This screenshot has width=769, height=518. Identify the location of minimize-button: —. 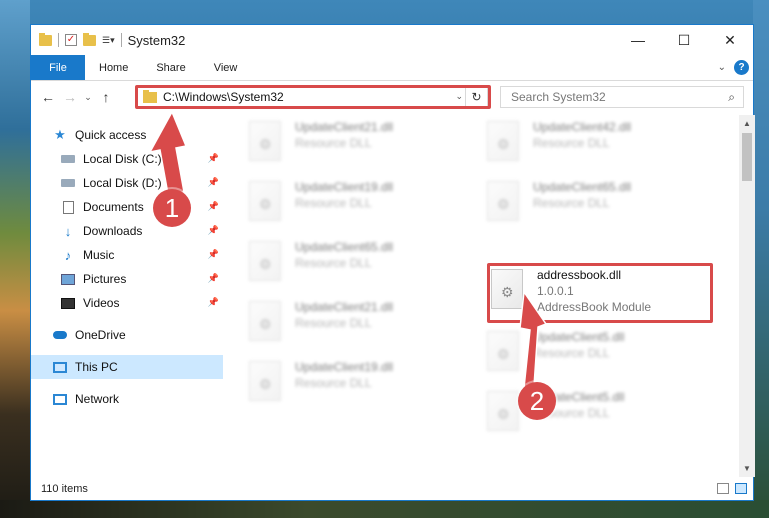
(638, 40).